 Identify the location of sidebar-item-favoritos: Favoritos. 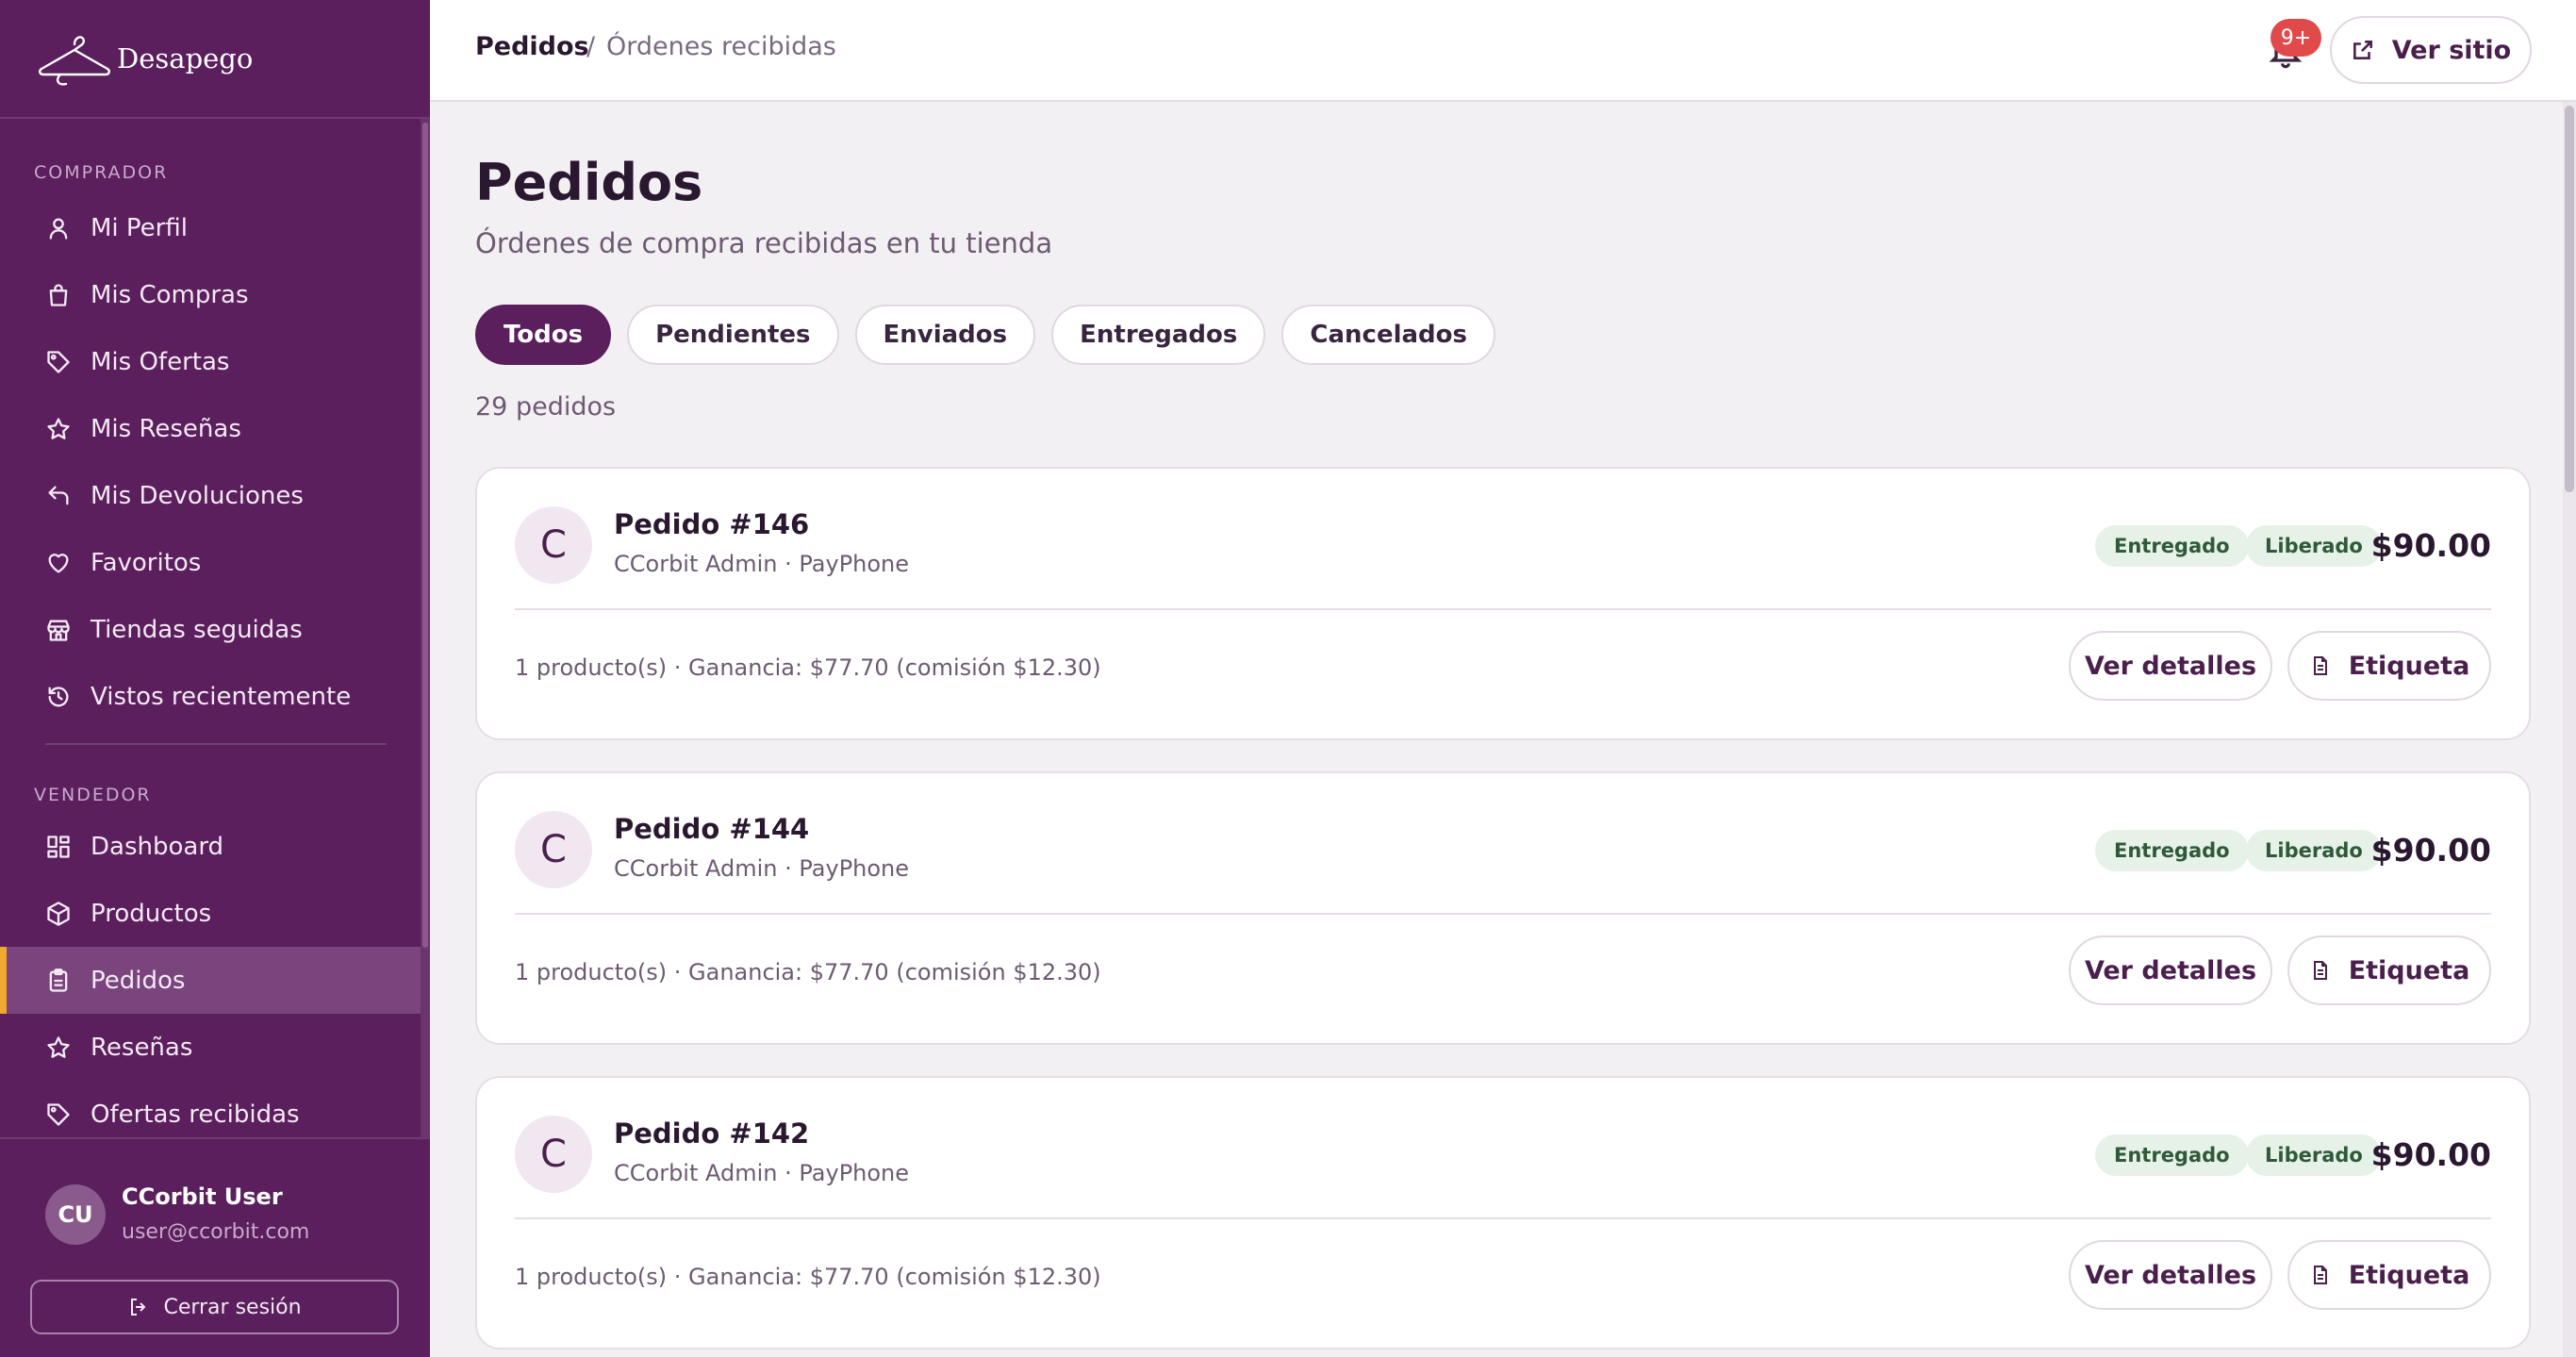
(210, 562).